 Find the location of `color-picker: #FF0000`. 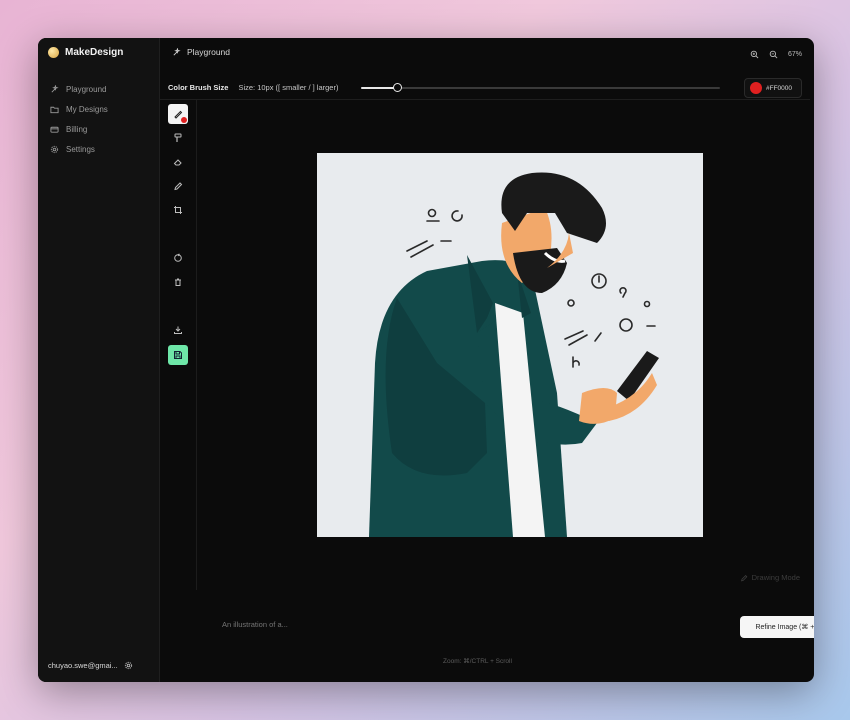

color-picker: #FF0000 is located at coordinates (773, 88).